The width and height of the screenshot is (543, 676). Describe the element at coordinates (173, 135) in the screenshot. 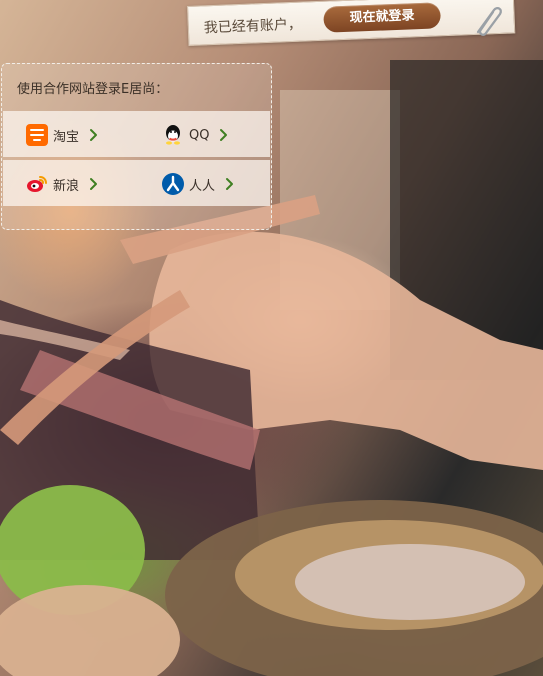

I see `qq-icon` at that location.